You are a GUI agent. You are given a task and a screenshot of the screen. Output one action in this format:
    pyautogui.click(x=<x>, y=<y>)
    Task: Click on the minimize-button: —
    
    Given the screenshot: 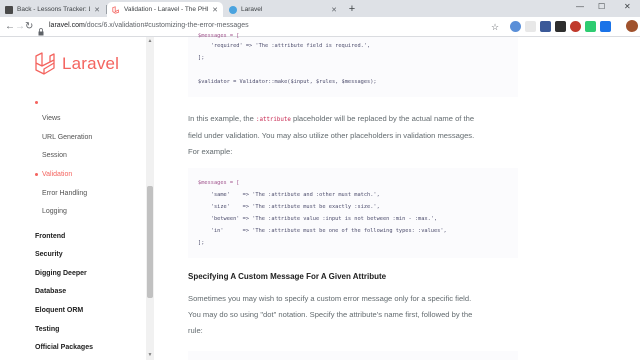 What is the action you would take?
    pyautogui.click(x=580, y=6)
    